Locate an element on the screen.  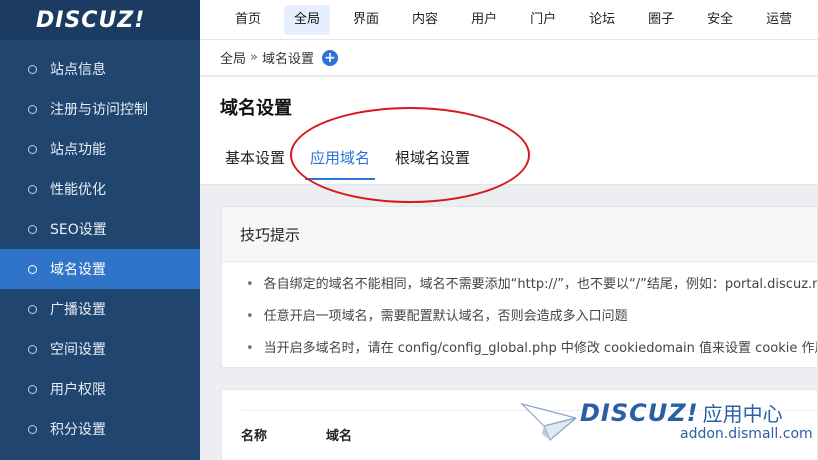
sidebar-item-label: 域名设置 is located at coordinates (78, 270).